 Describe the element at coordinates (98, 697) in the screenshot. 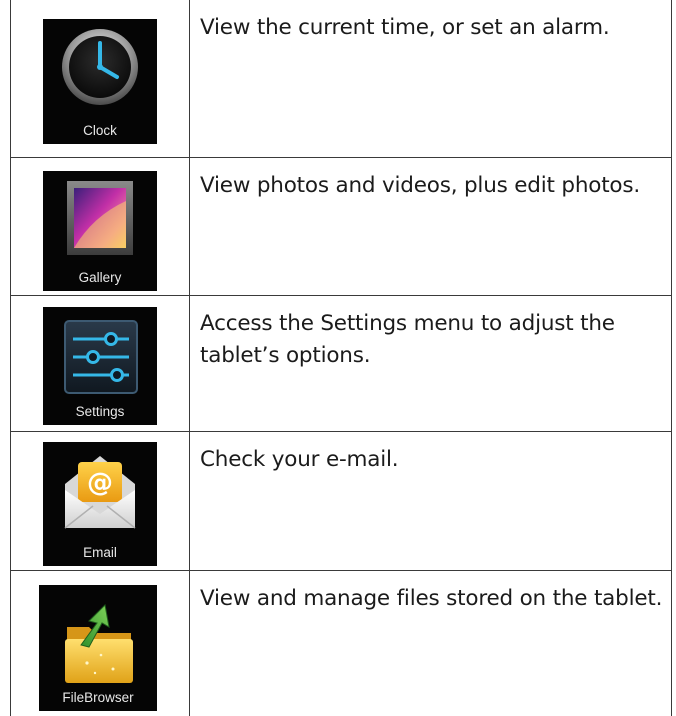

I see `app-label: FileBrowser` at that location.